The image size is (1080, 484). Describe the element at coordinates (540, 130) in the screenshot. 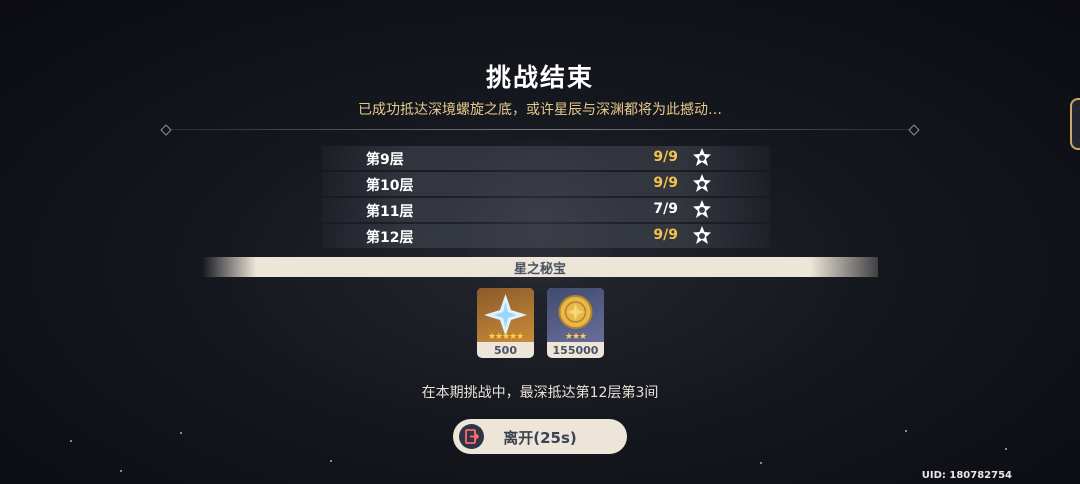

I see `divider` at that location.